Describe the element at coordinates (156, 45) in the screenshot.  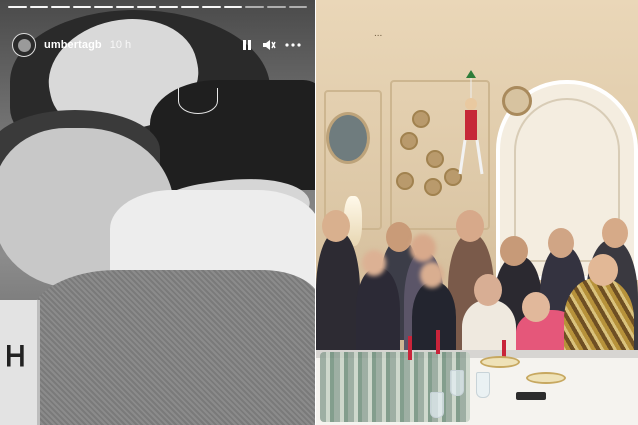
I see `story-header: umbertagb 10 h` at that location.